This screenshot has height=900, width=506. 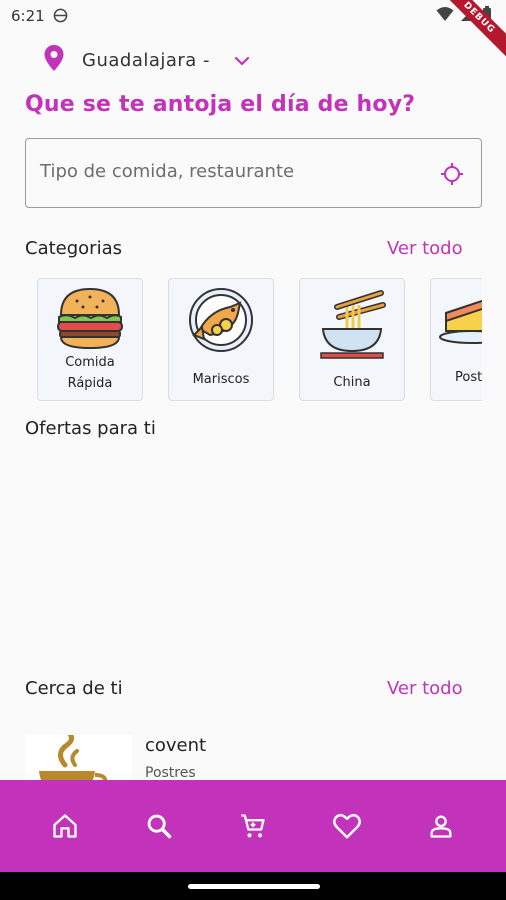 What do you see at coordinates (468, 377) in the screenshot?
I see `category-label: Postres` at bounding box center [468, 377].